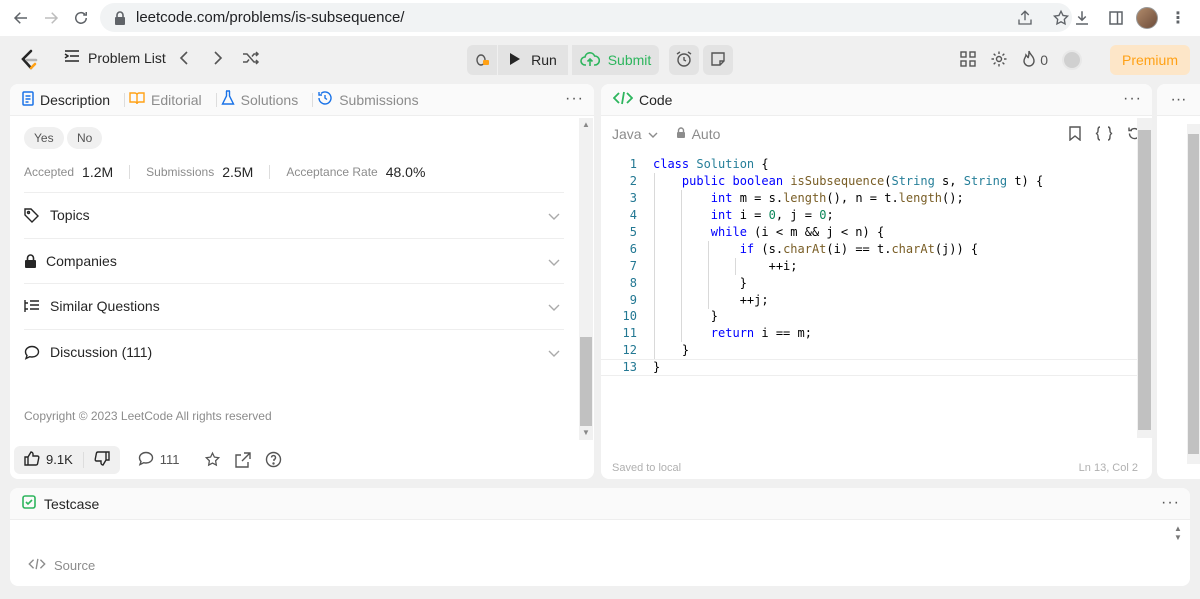  What do you see at coordinates (294, 214) in the screenshot?
I see `section-topics: Topics` at bounding box center [294, 214].